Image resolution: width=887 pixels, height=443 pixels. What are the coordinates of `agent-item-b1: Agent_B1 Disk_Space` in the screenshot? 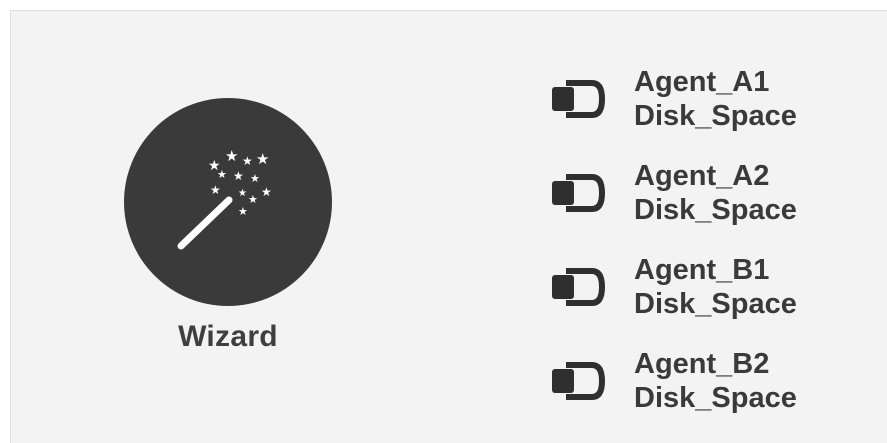 It's located at (709, 290).